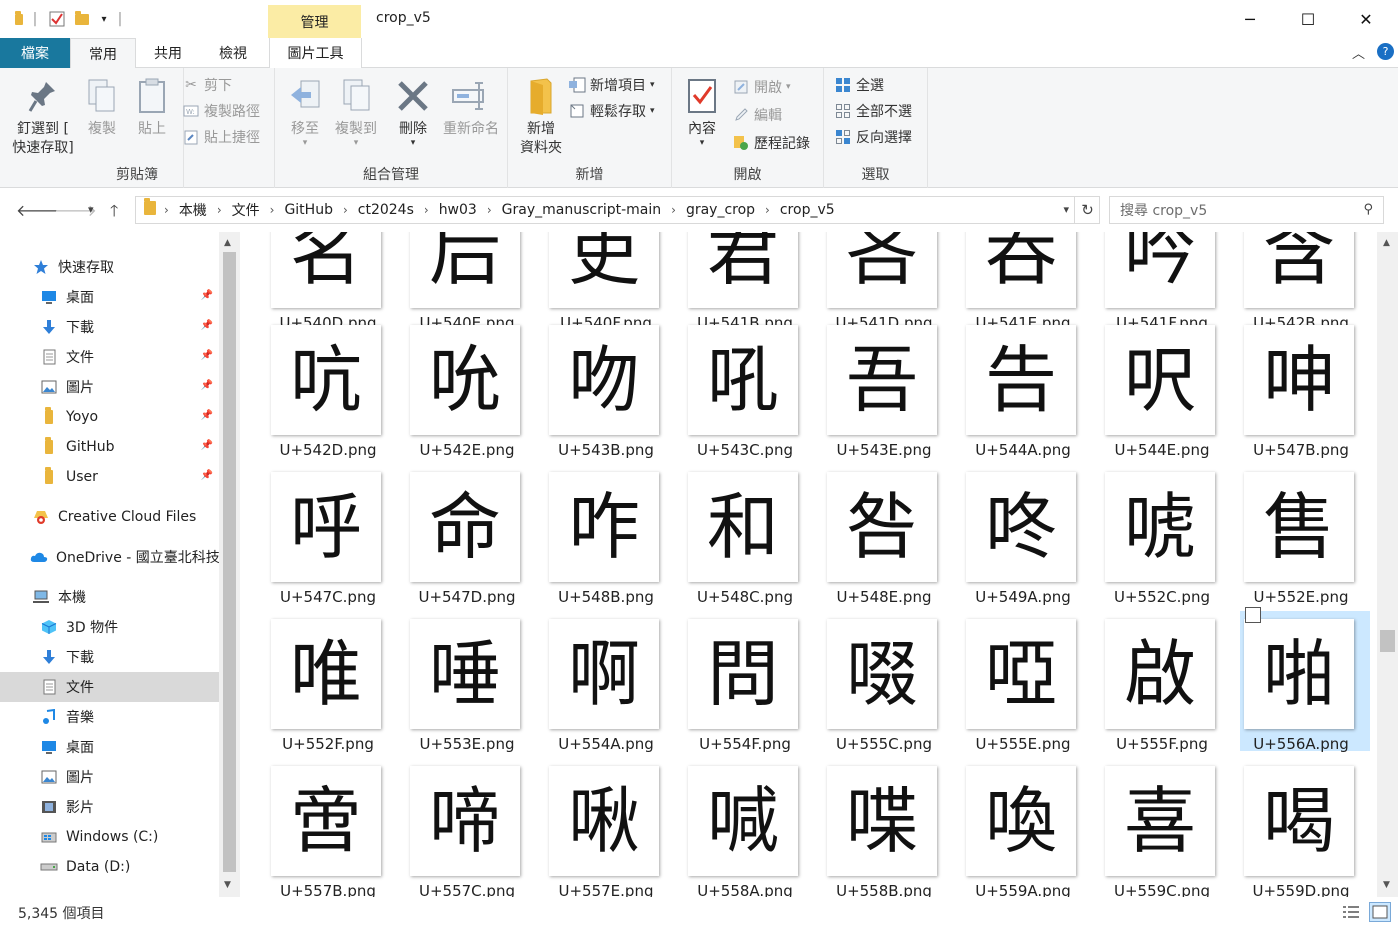 The width and height of the screenshot is (1398, 927). What do you see at coordinates (82, 19) in the screenshot?
I see `new-folder-quick-icon` at bounding box center [82, 19].